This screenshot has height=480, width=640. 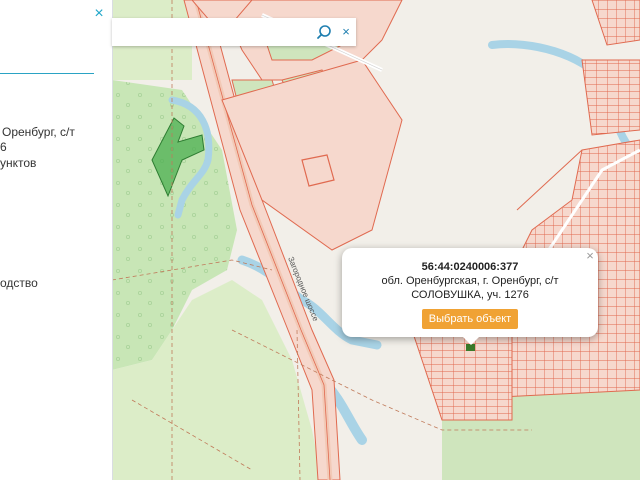 I want to click on search-input, so click(x=218, y=32).